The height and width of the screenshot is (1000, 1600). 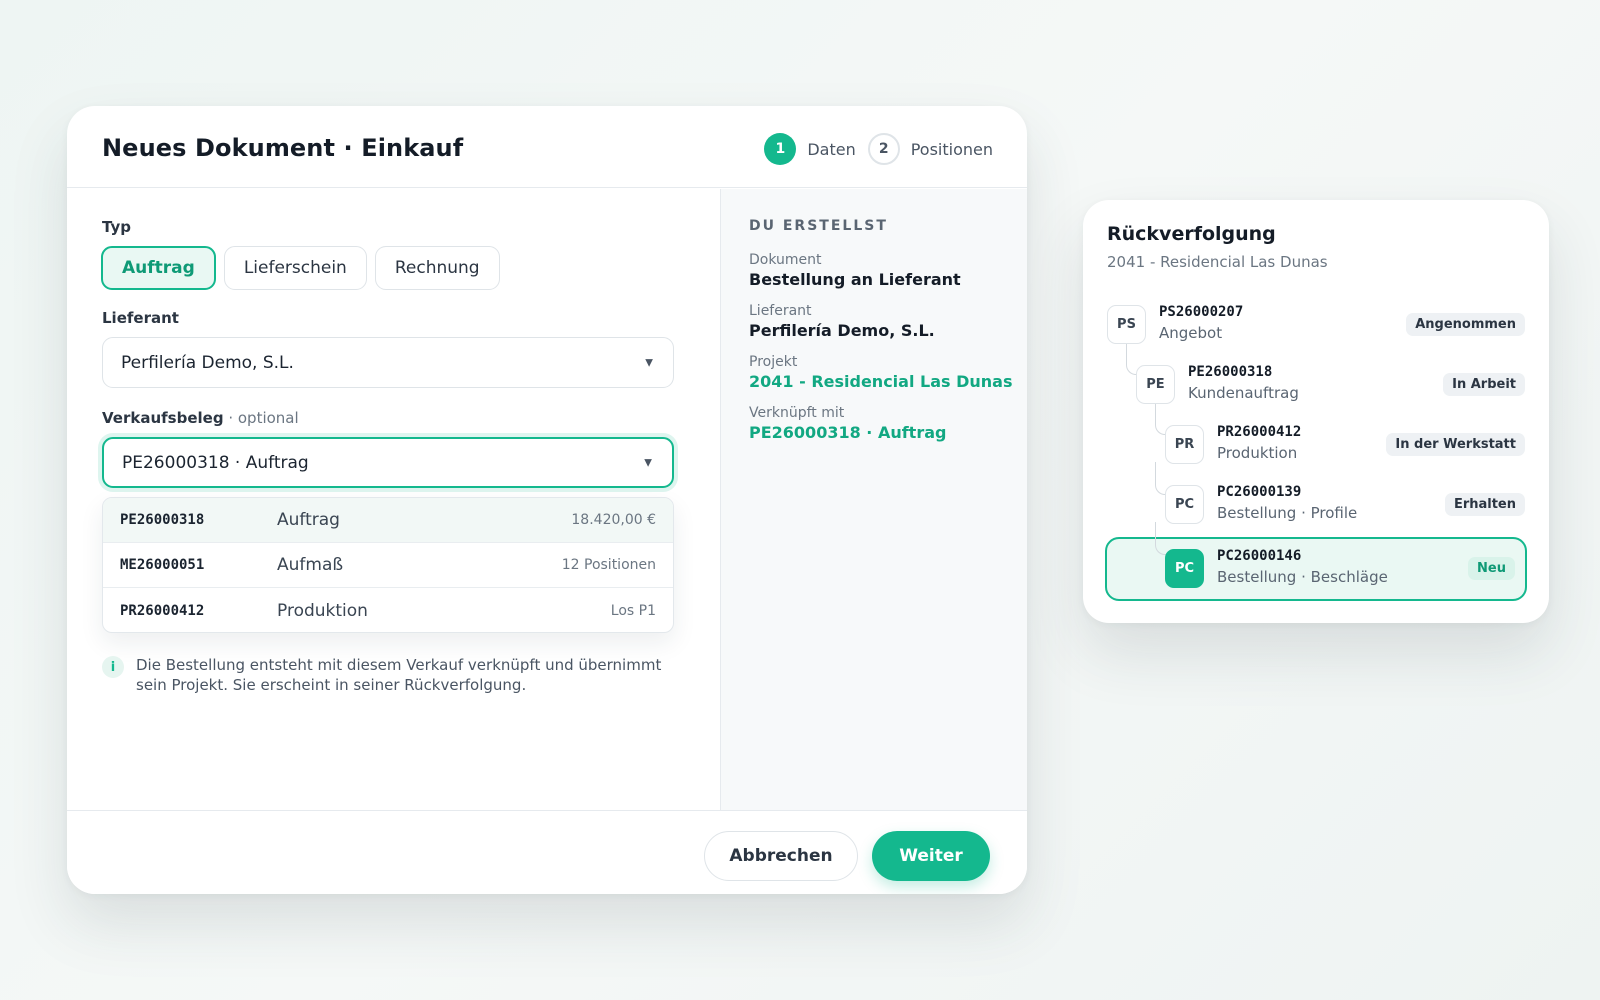 I want to click on supplier-select-value: Perfilería Demo, S.L., so click(x=207, y=362).